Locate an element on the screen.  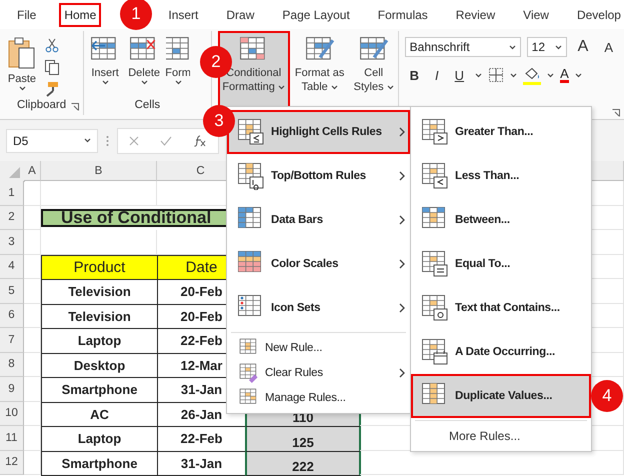
shrink-font-button: A is located at coordinates (608, 47).